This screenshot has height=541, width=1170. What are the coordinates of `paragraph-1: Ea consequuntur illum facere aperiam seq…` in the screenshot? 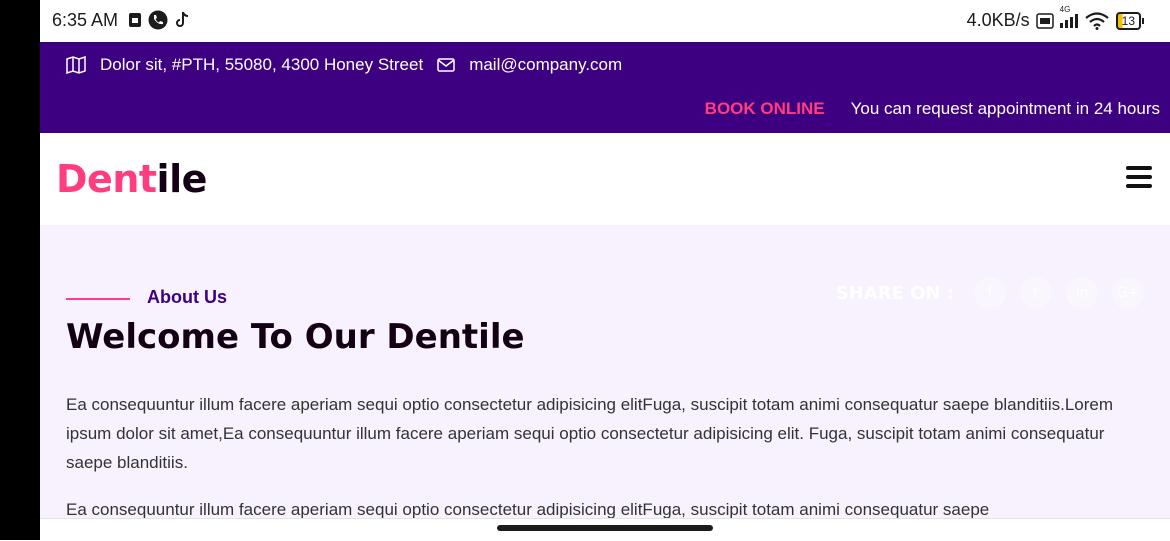 It's located at (590, 433).